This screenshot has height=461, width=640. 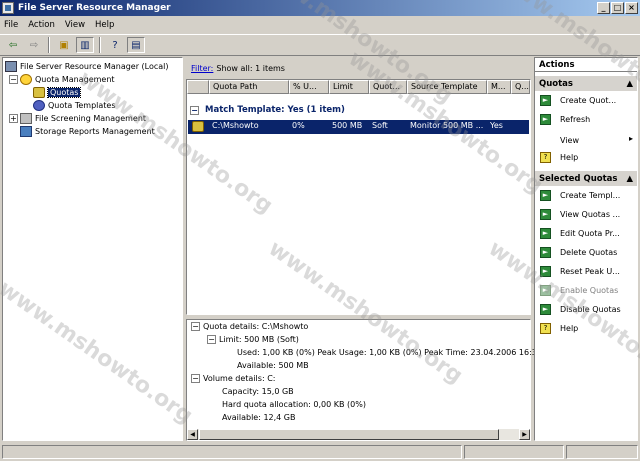 What do you see at coordinates (39, 105) in the screenshot?
I see `quota-templates-icon` at bounding box center [39, 105].